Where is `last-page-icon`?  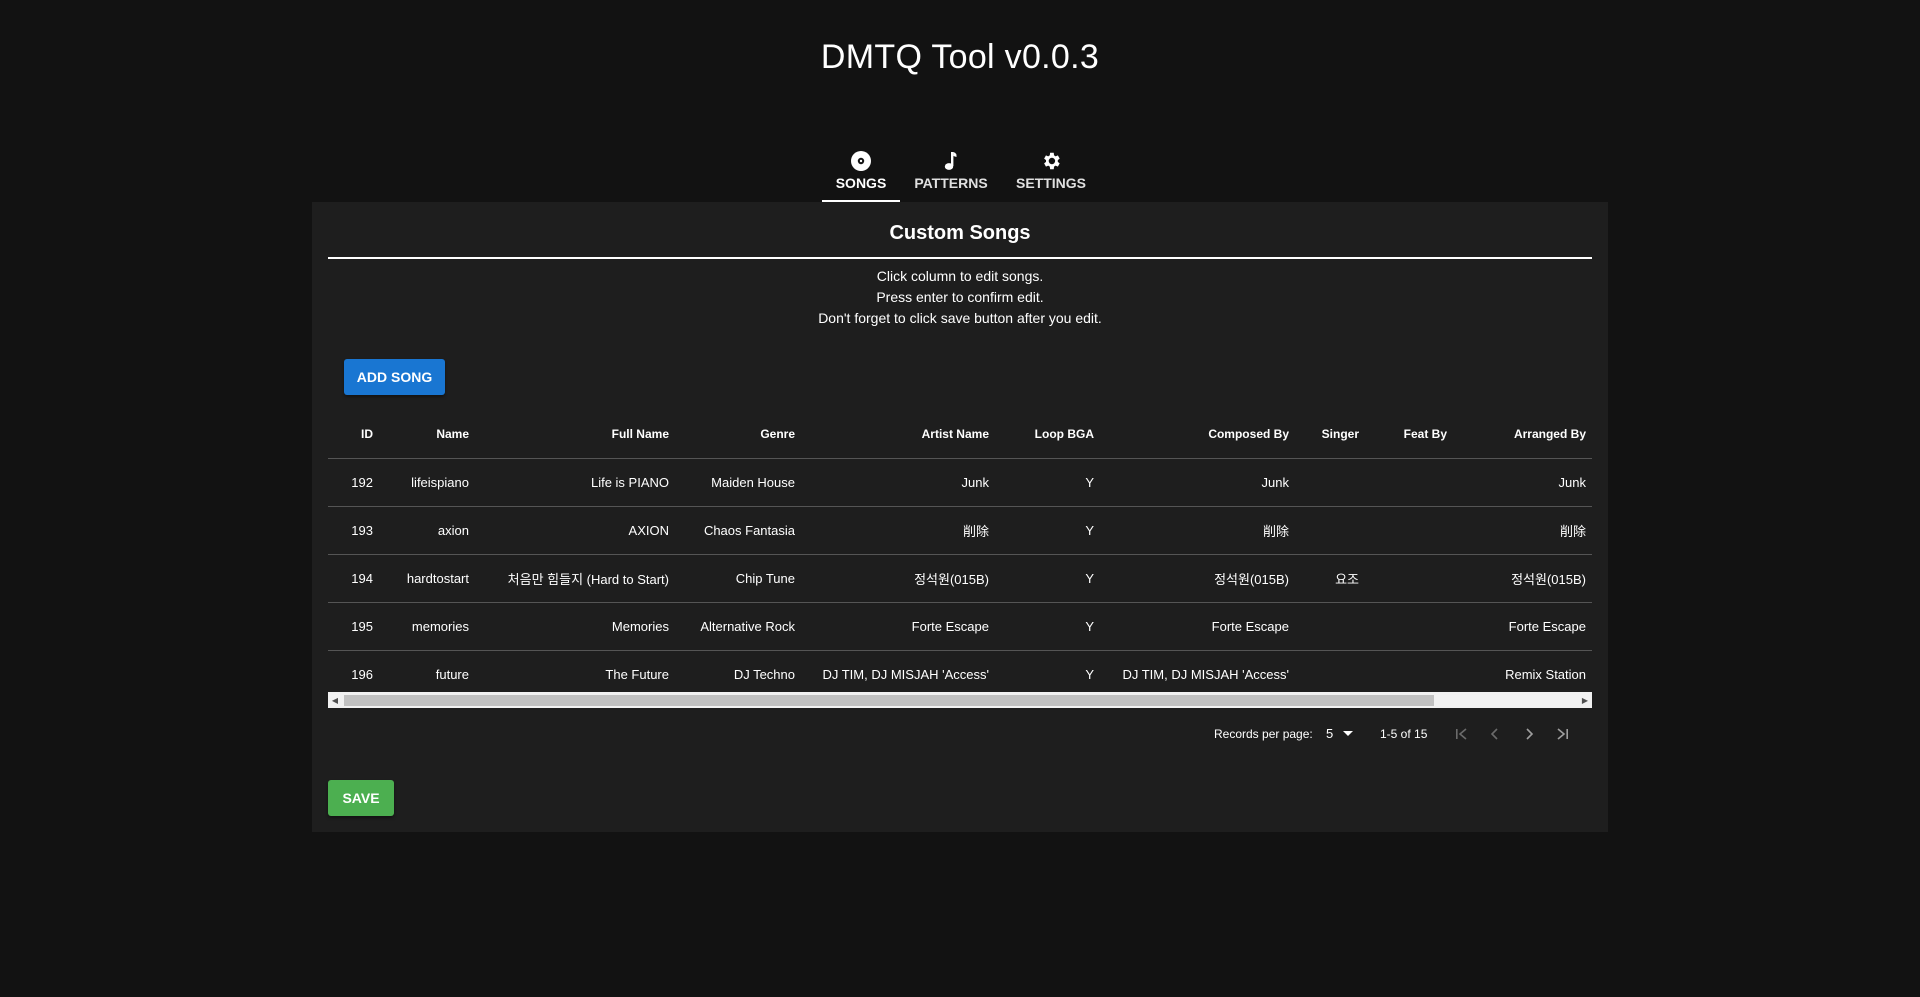 last-page-icon is located at coordinates (1562, 734).